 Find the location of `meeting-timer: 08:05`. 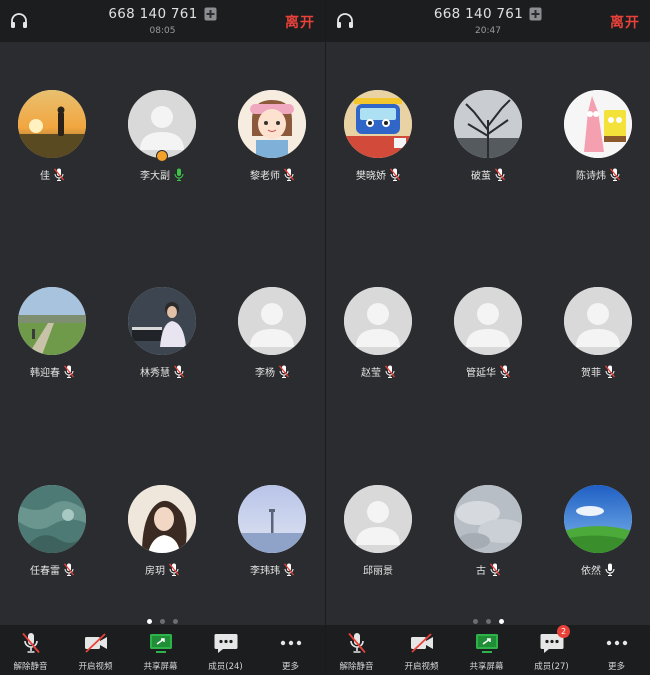

meeting-timer: 08:05 is located at coordinates (162, 31).